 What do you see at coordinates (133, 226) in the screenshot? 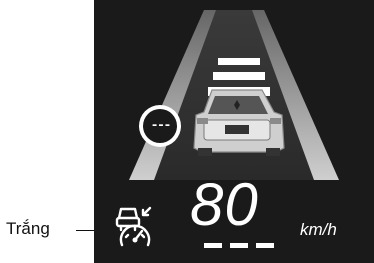
I see `car-speedometer-icon` at bounding box center [133, 226].